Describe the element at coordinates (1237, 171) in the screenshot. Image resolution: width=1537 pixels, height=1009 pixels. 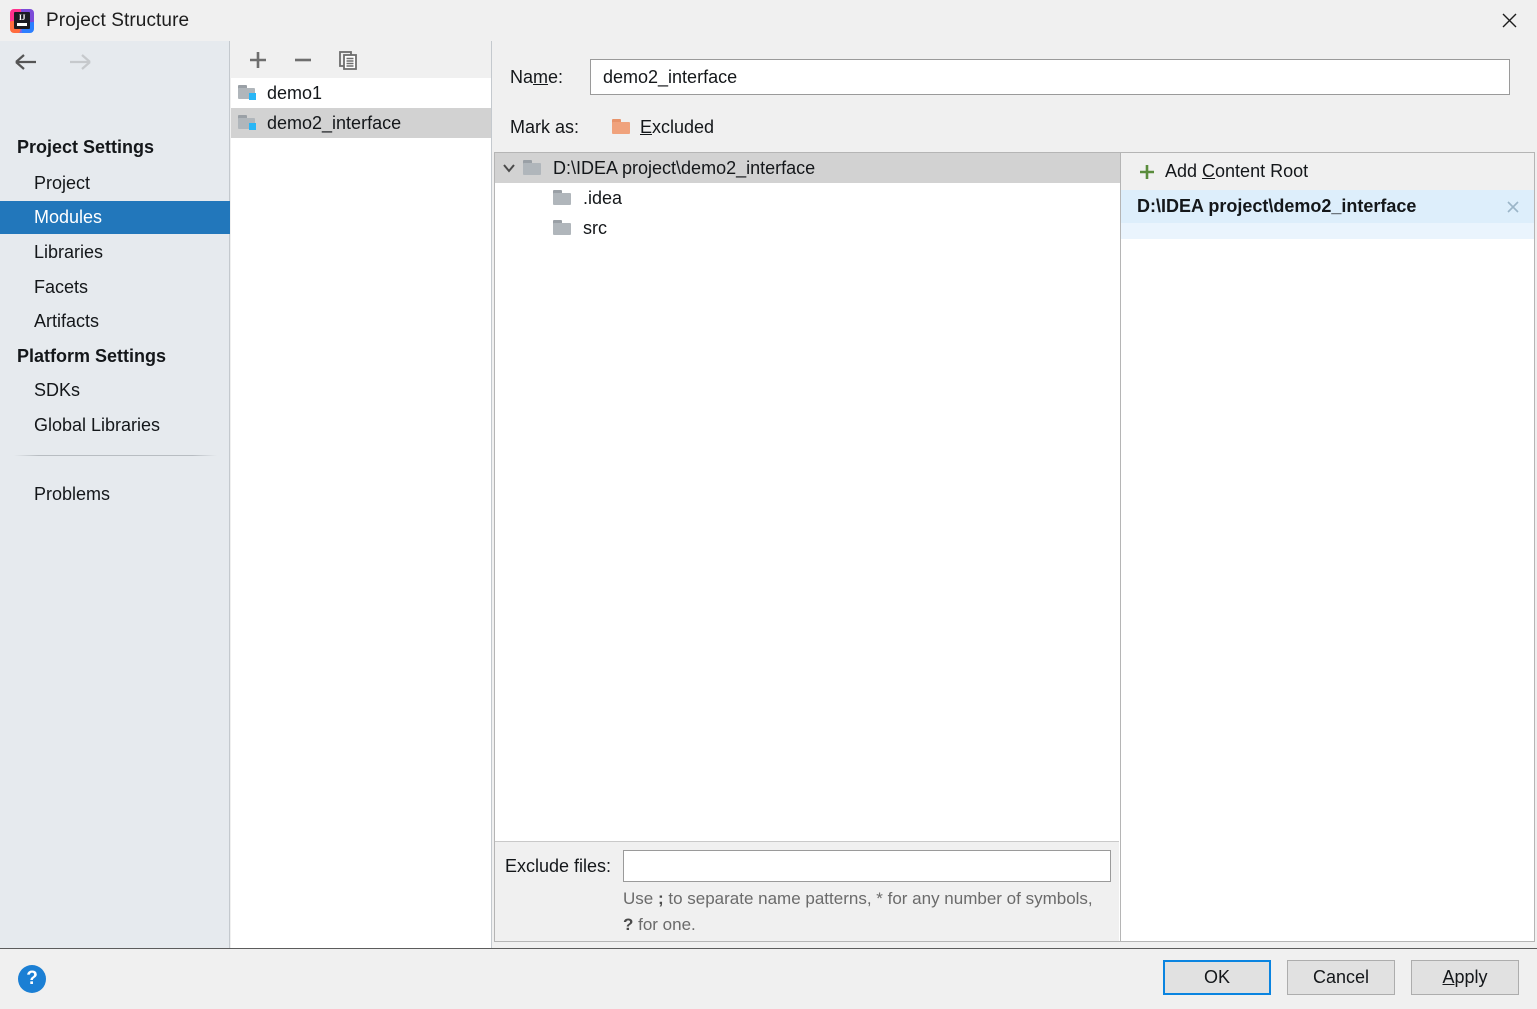
I see `add-content-root-label: Add Content Root` at that location.